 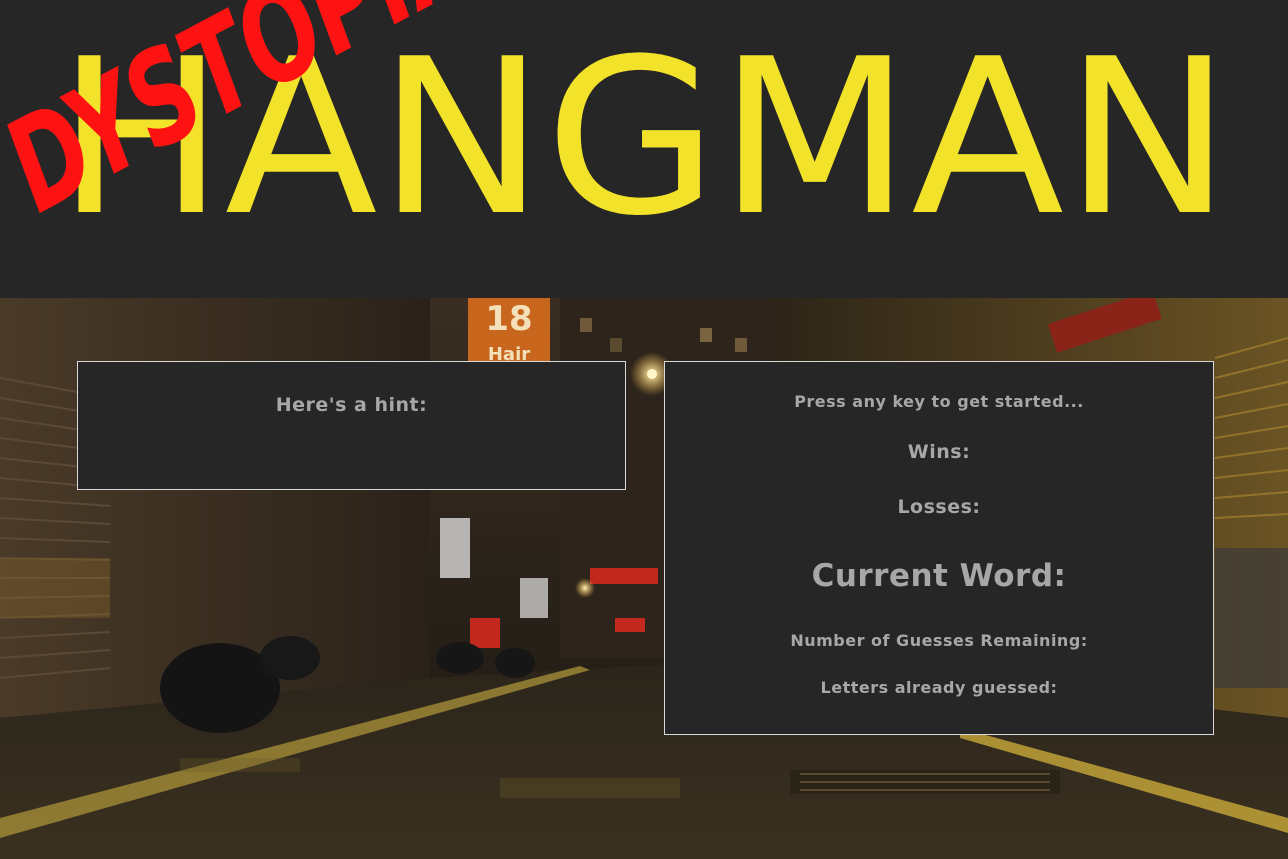 What do you see at coordinates (939, 687) in the screenshot?
I see `letters-guessed-label: Letters already guessed:` at bounding box center [939, 687].